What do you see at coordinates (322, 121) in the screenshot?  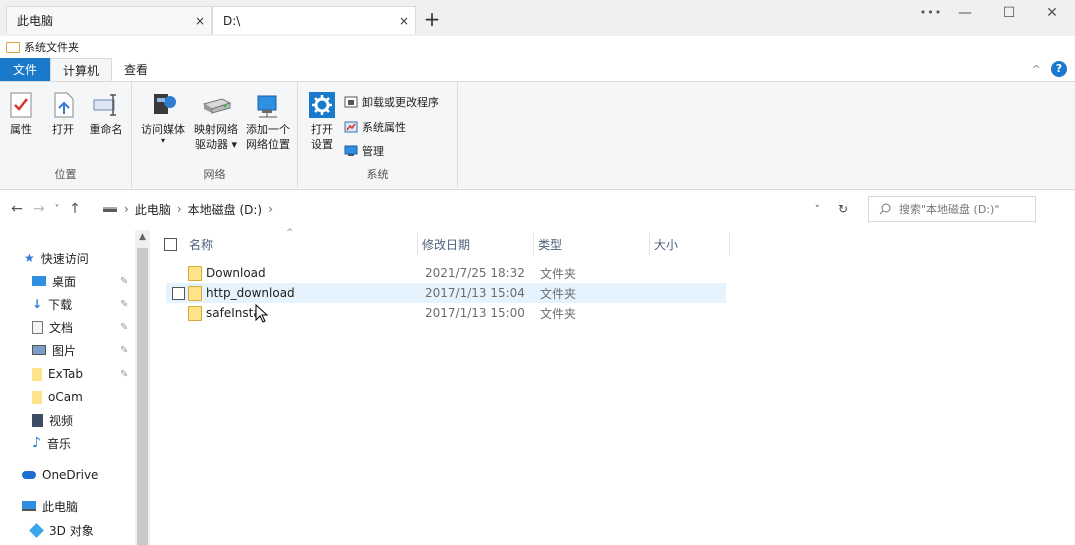 I see `open-settings-button: 打开 设置` at bounding box center [322, 121].